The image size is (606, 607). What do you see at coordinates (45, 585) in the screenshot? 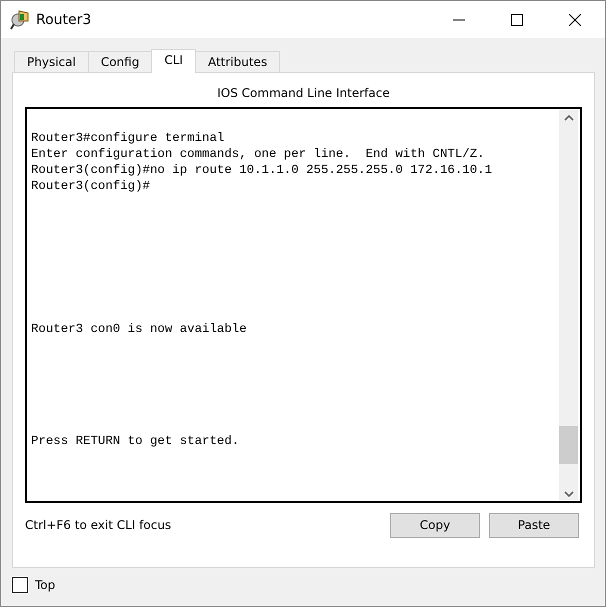
I see `checkbox-label: Top` at bounding box center [45, 585].